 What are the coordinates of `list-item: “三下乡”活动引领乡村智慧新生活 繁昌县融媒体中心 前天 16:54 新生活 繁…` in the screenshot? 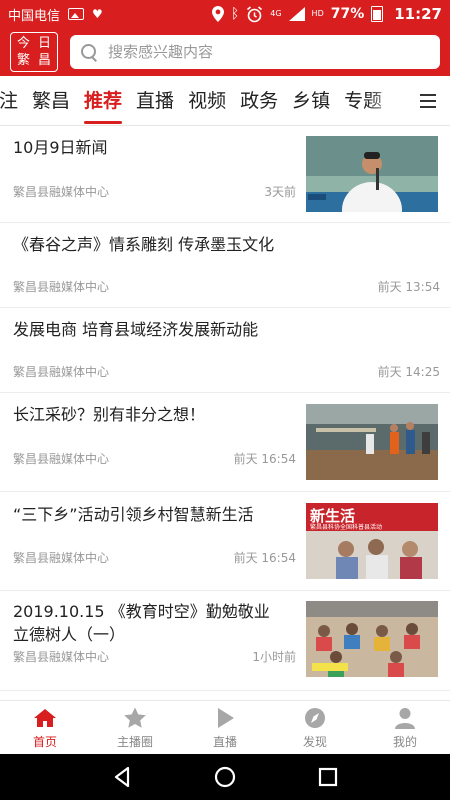 It's located at (225, 541).